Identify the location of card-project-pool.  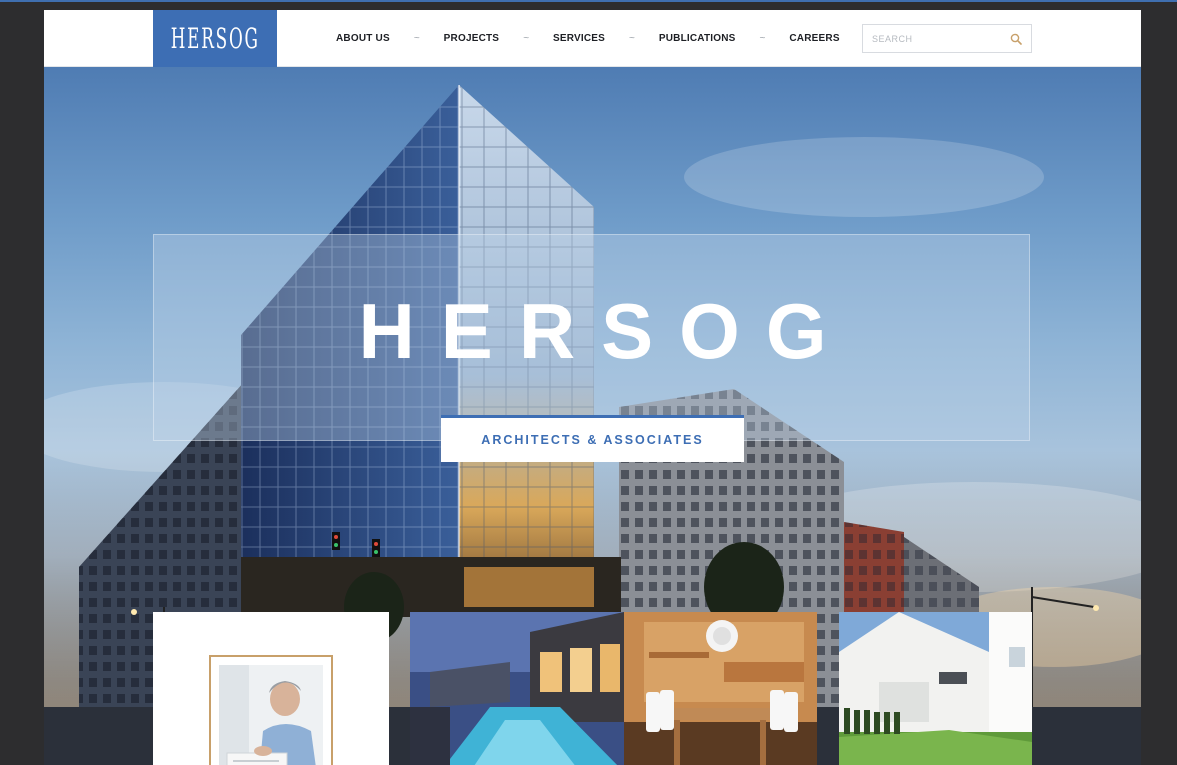
(517, 688).